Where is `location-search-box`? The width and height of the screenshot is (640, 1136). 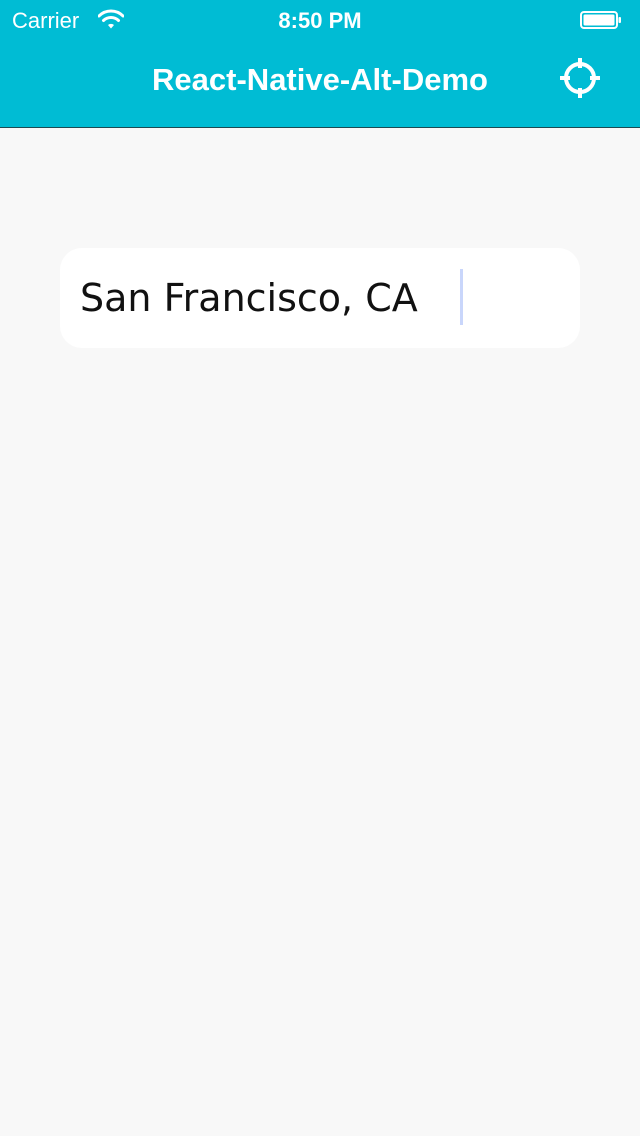
location-search-box is located at coordinates (320, 298).